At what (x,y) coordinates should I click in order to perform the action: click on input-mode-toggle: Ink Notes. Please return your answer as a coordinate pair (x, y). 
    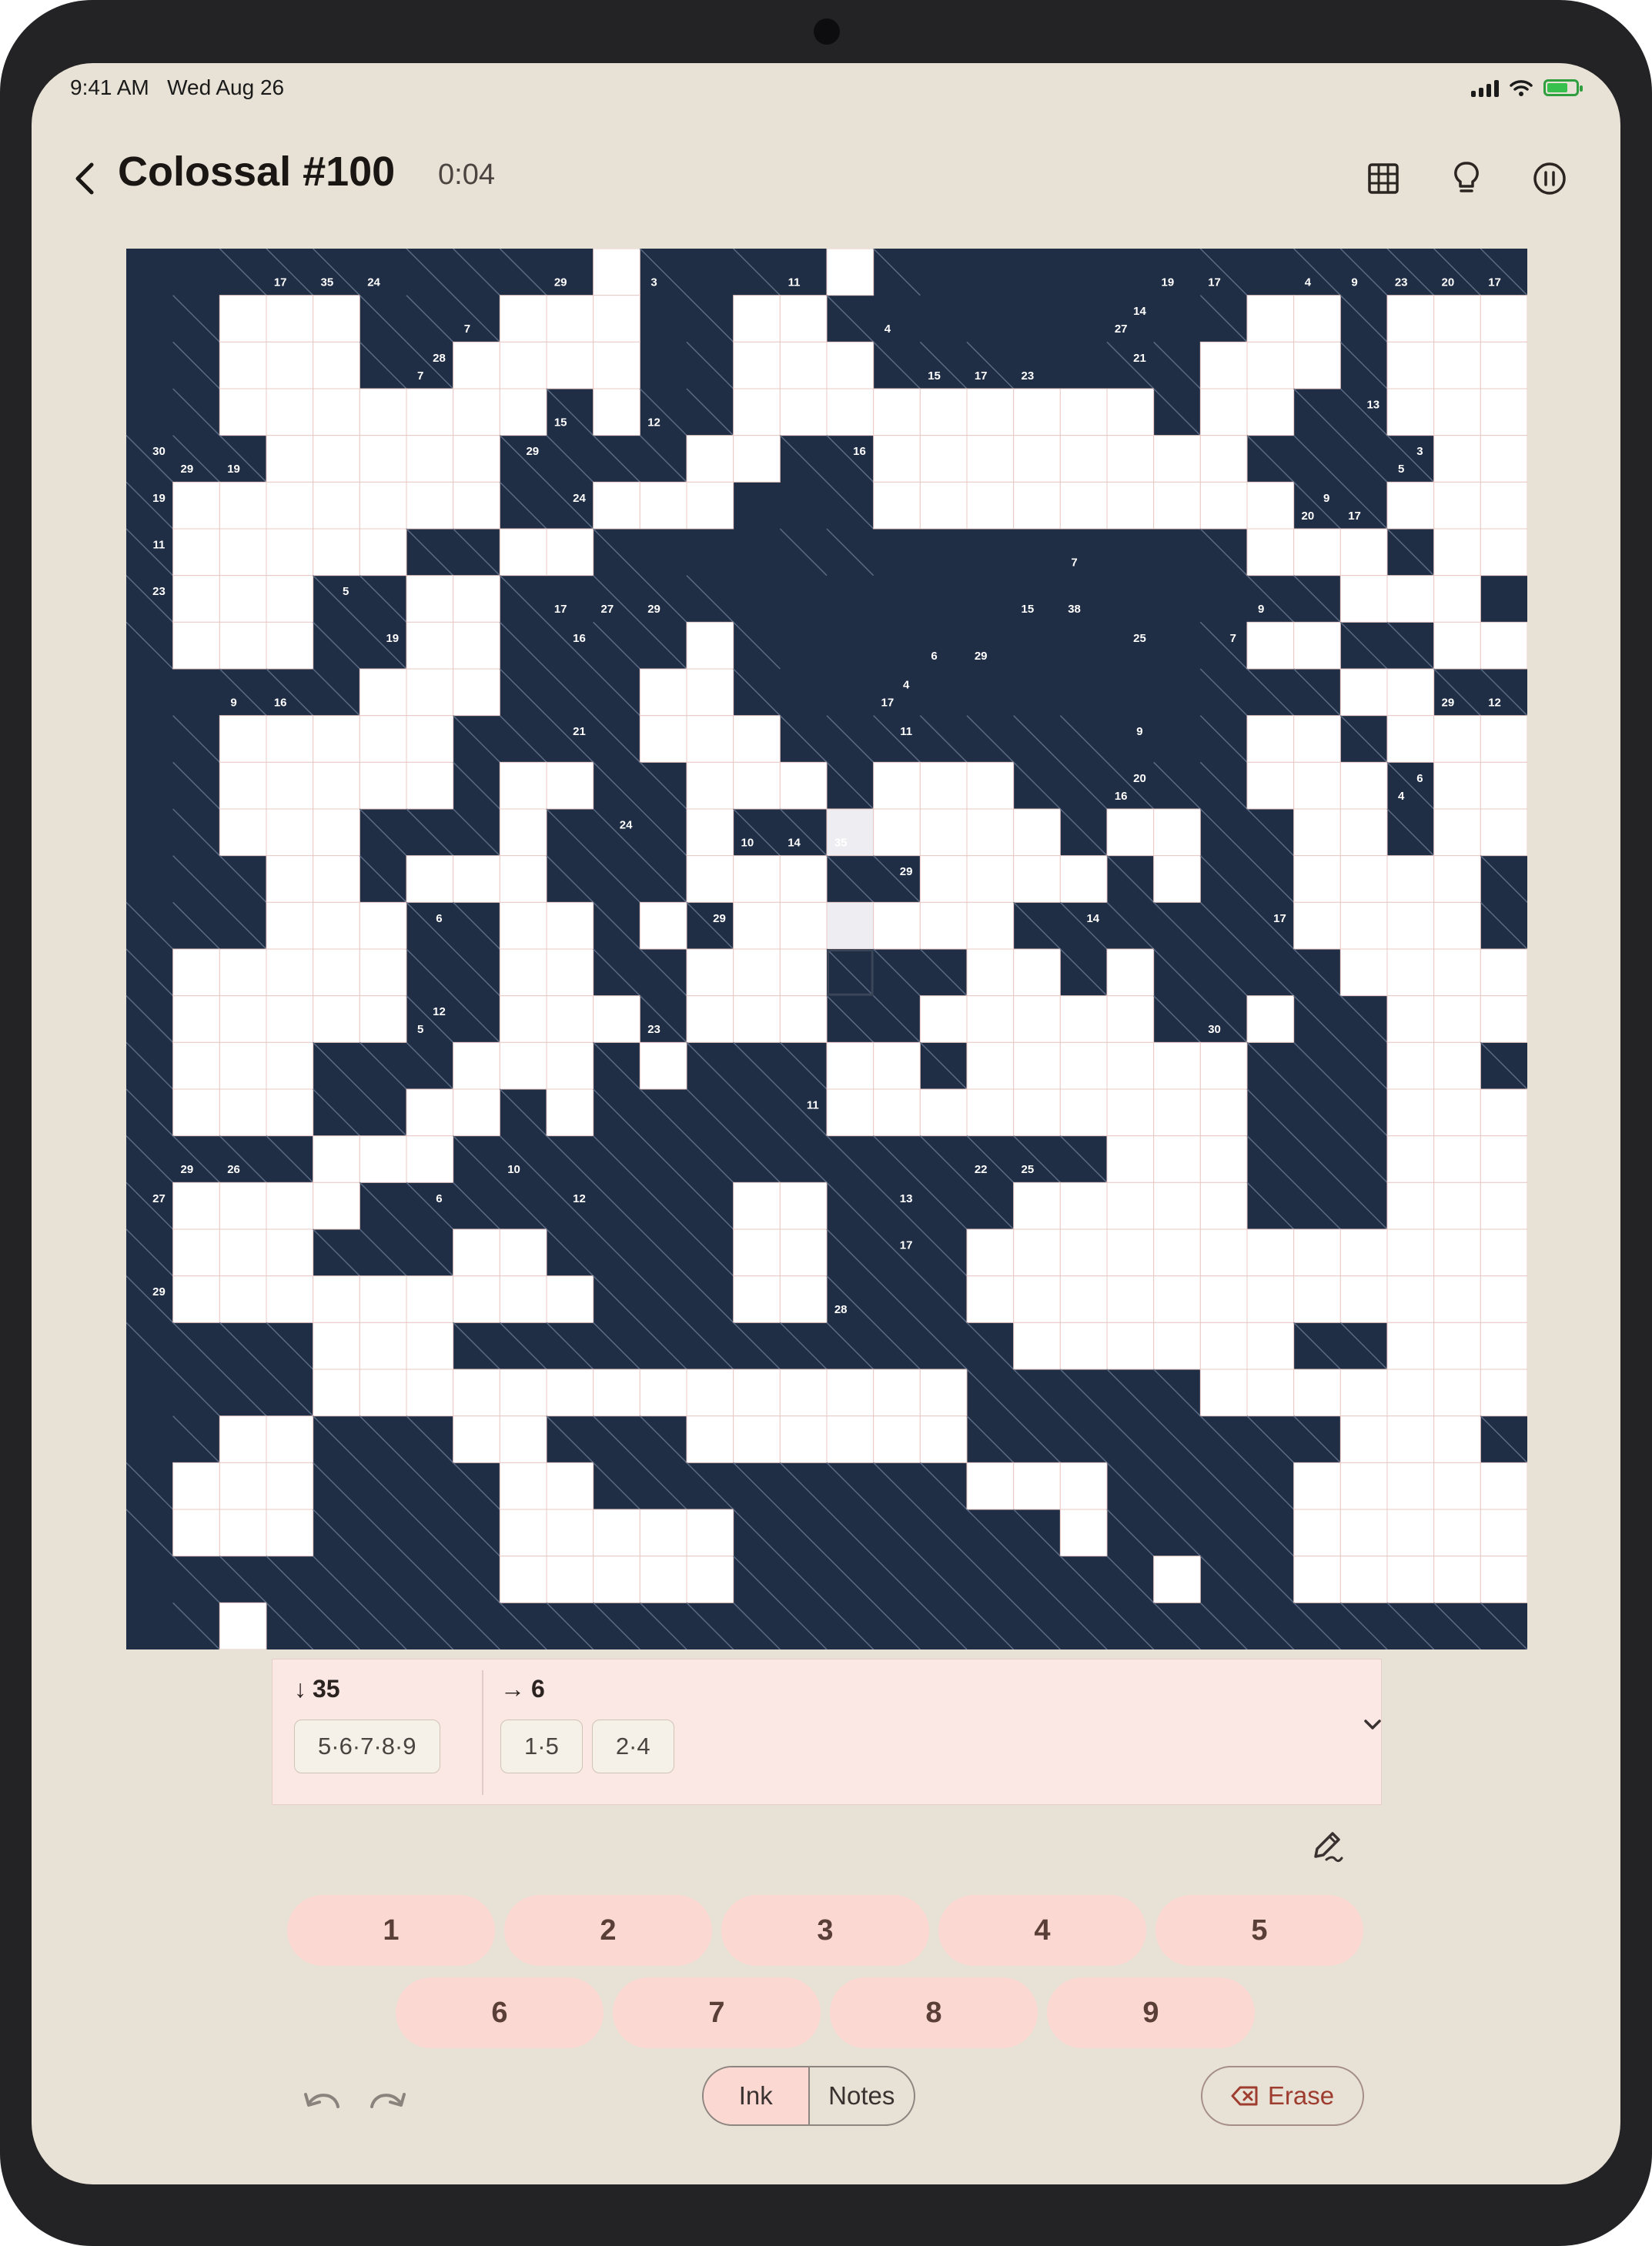
    Looking at the image, I should click on (808, 2096).